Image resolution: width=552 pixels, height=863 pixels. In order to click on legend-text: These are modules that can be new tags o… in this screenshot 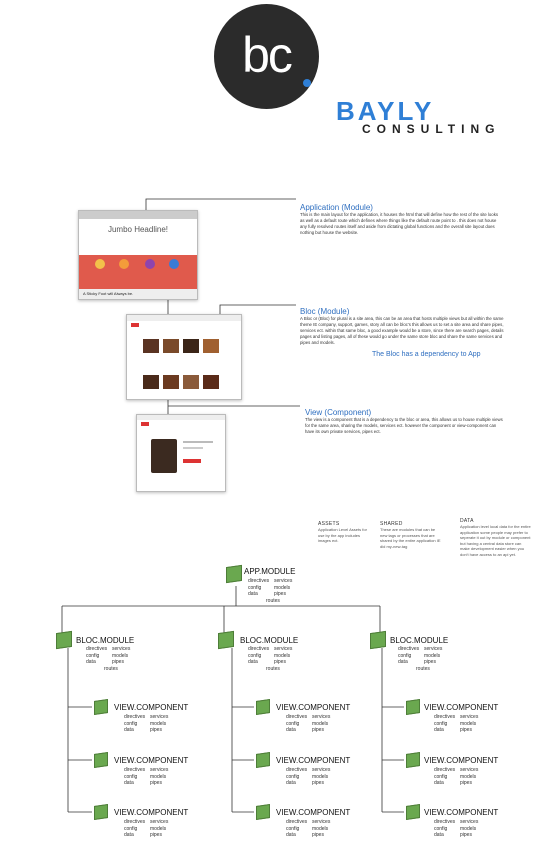, I will do `click(410, 538)`.